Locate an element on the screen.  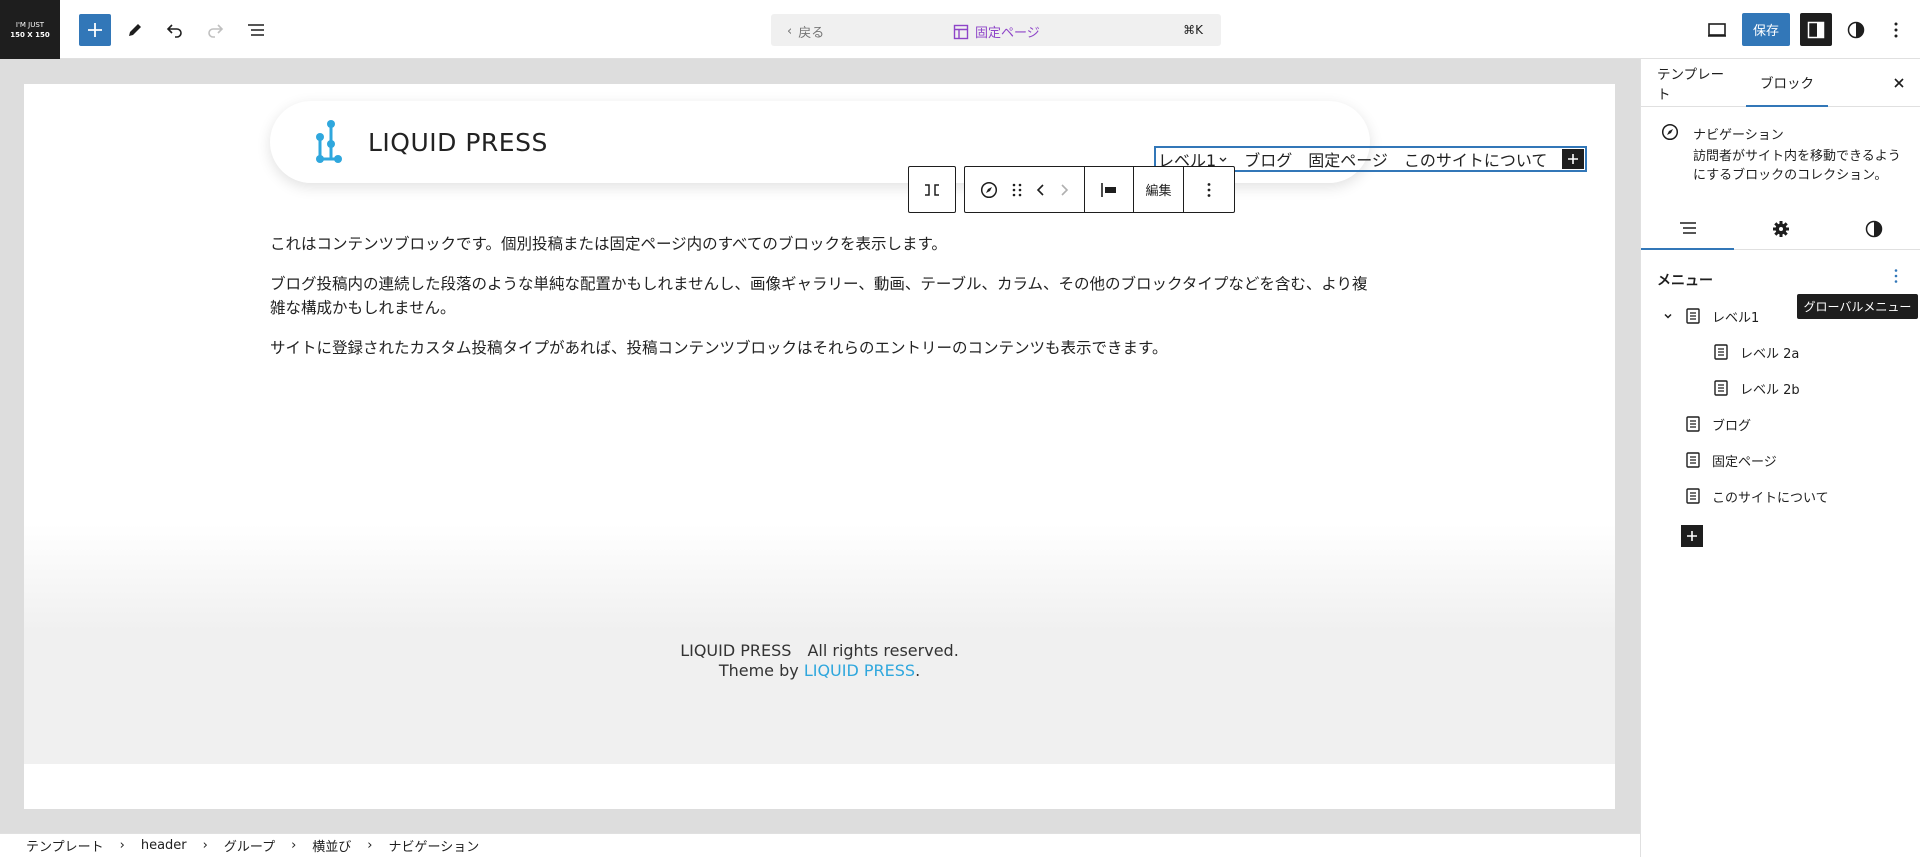
footer-credit: Theme by LIQUID PRESS. is located at coordinates (819, 670).